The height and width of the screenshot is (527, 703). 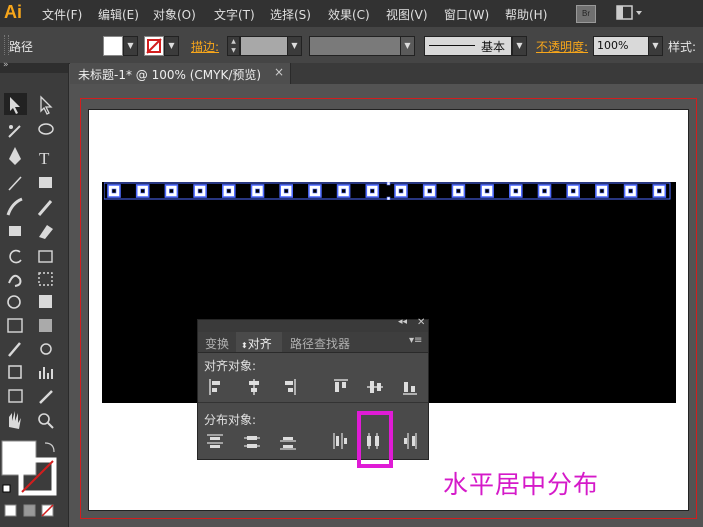 I want to click on shape-builder-tool-icon, so click(x=14, y=302).